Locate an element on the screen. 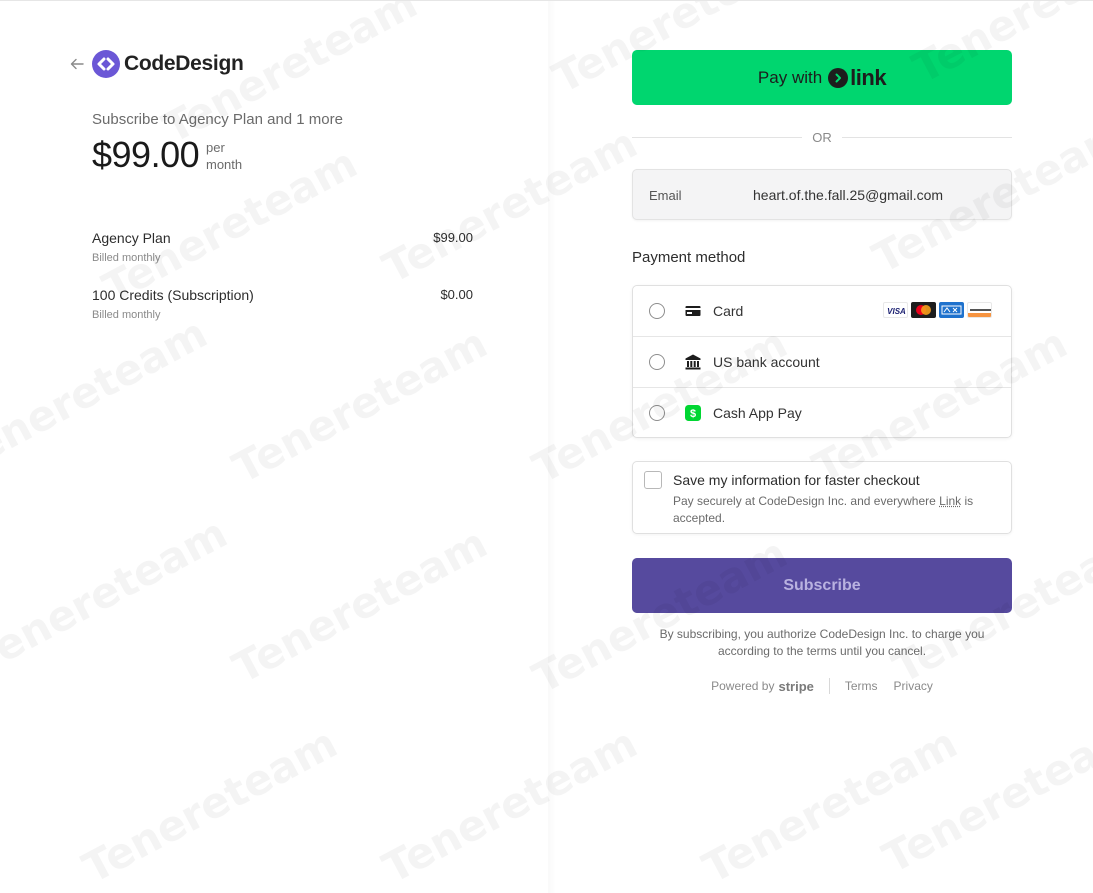 This screenshot has height=893, width=1093. period-line-2: month is located at coordinates (224, 164).